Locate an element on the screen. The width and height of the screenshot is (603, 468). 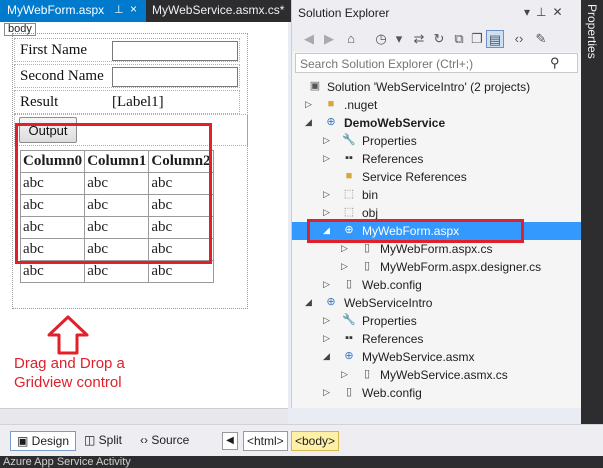
tree-item-nuget: ▷ ■ .nuget is located at coordinates (437, 105).